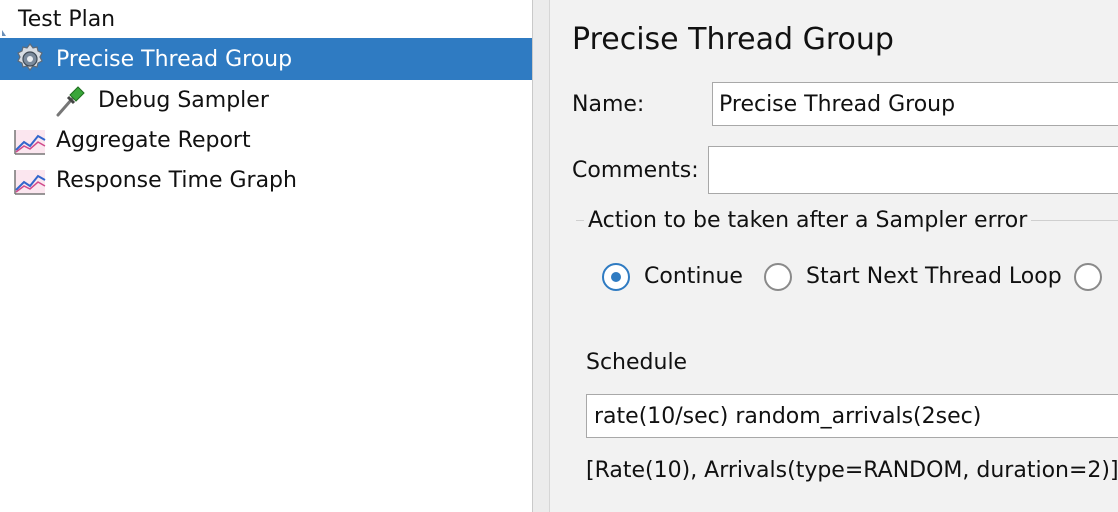 This screenshot has height=512, width=1118. I want to click on panel-splitter, so click(541, 256).